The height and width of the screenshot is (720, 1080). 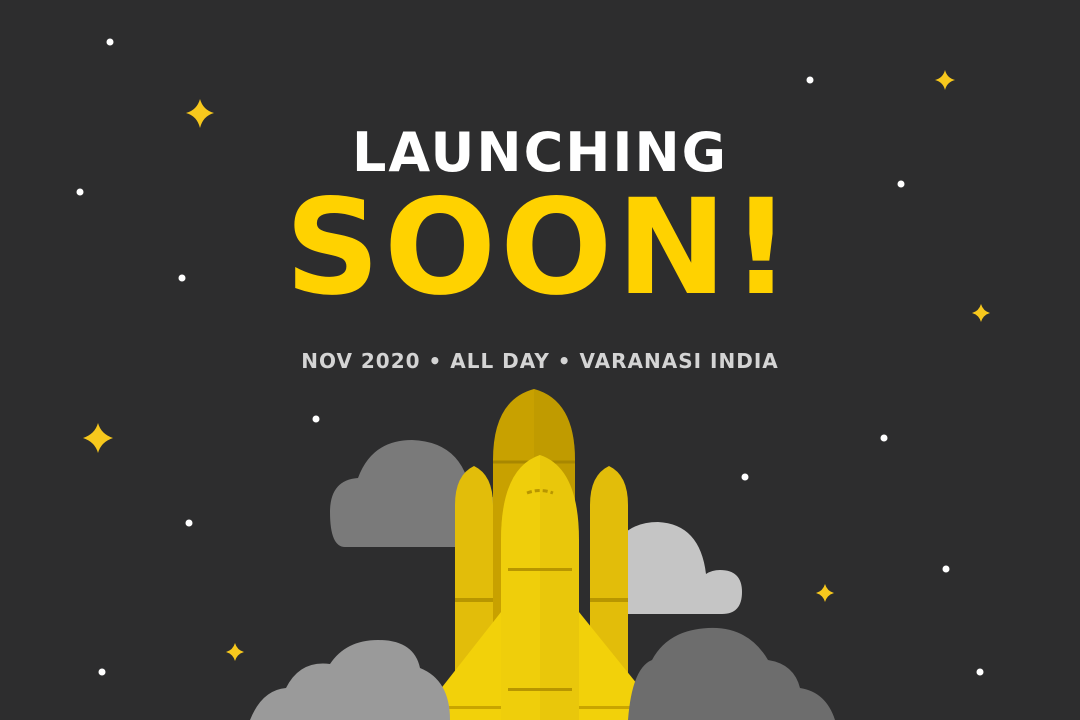 I want to click on headline-main: SOON!, so click(x=540, y=248).